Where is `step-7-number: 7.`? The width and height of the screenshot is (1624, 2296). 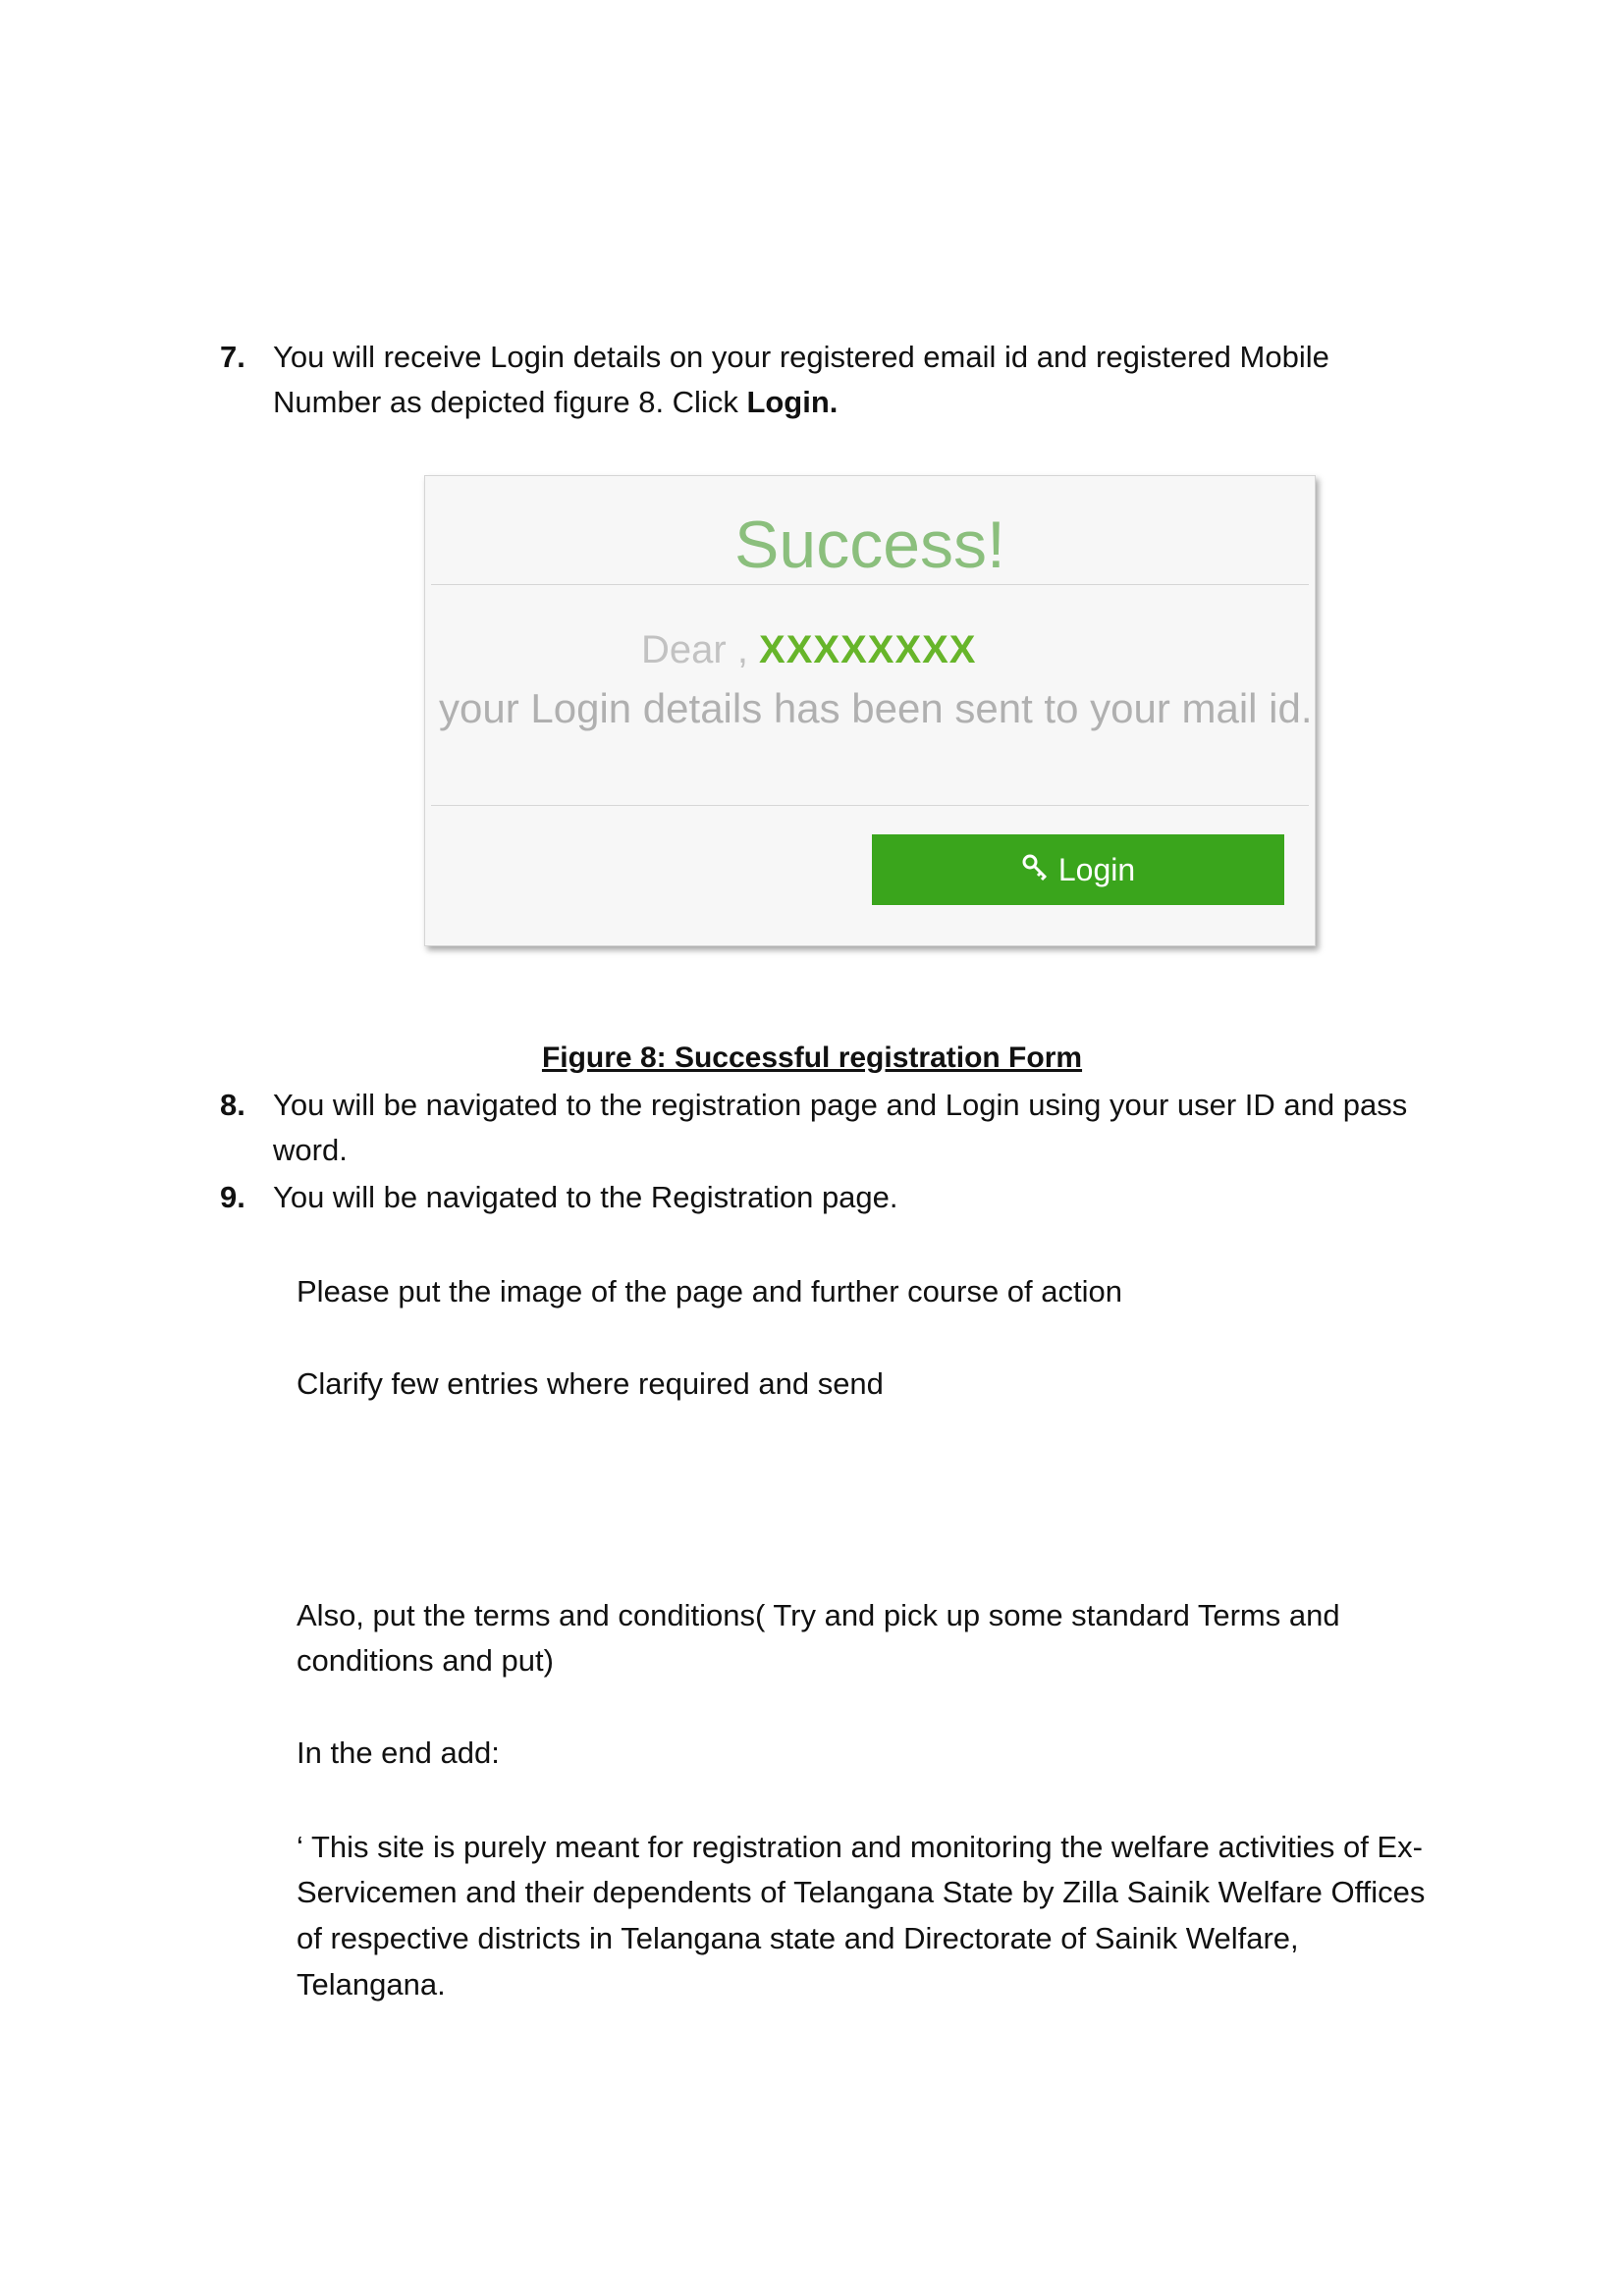 step-7-number: 7. is located at coordinates (232, 357).